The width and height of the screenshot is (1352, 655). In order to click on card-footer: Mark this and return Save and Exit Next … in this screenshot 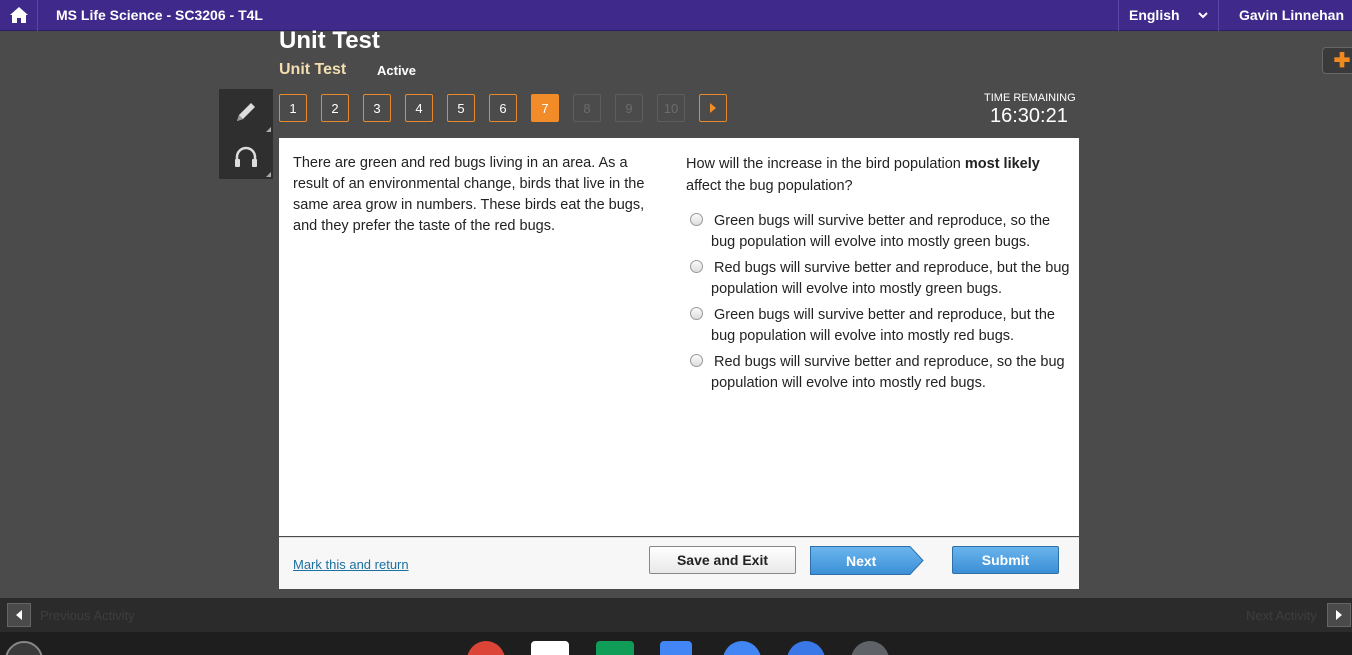, I will do `click(679, 563)`.